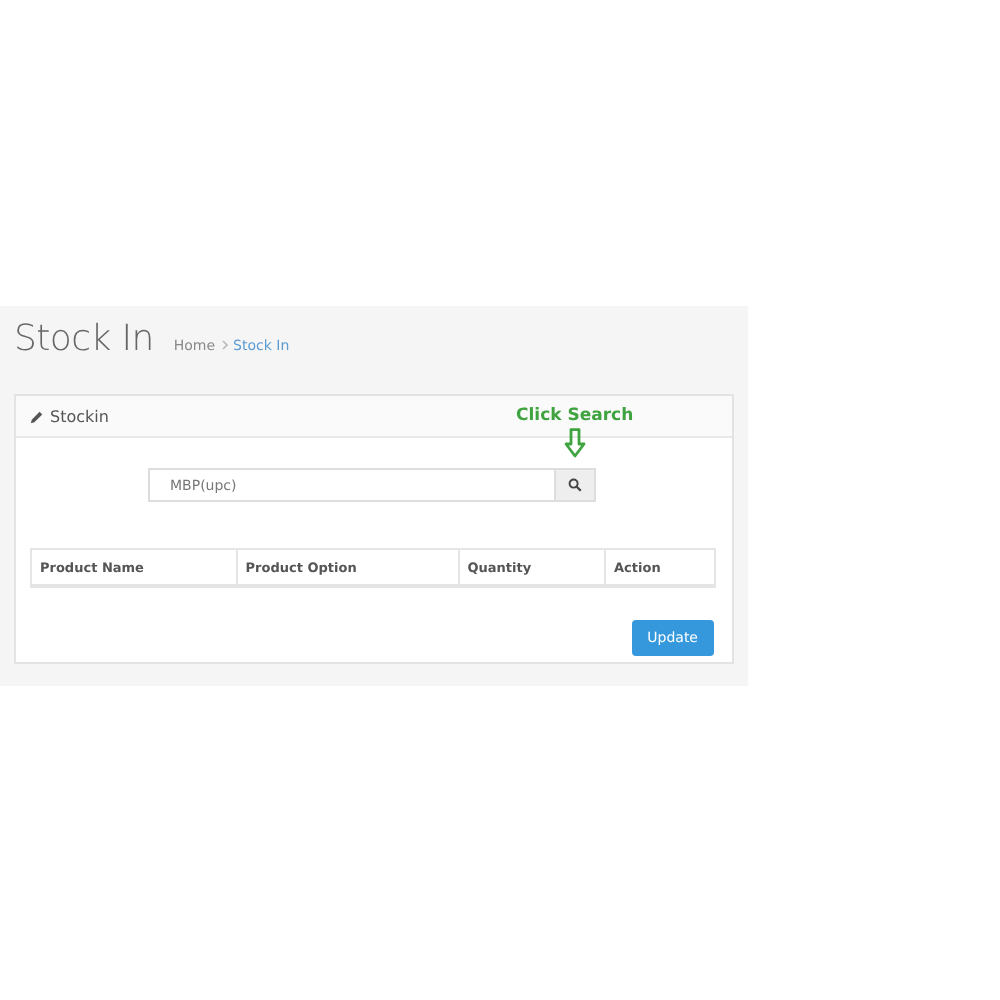  I want to click on search-button, so click(576, 485).